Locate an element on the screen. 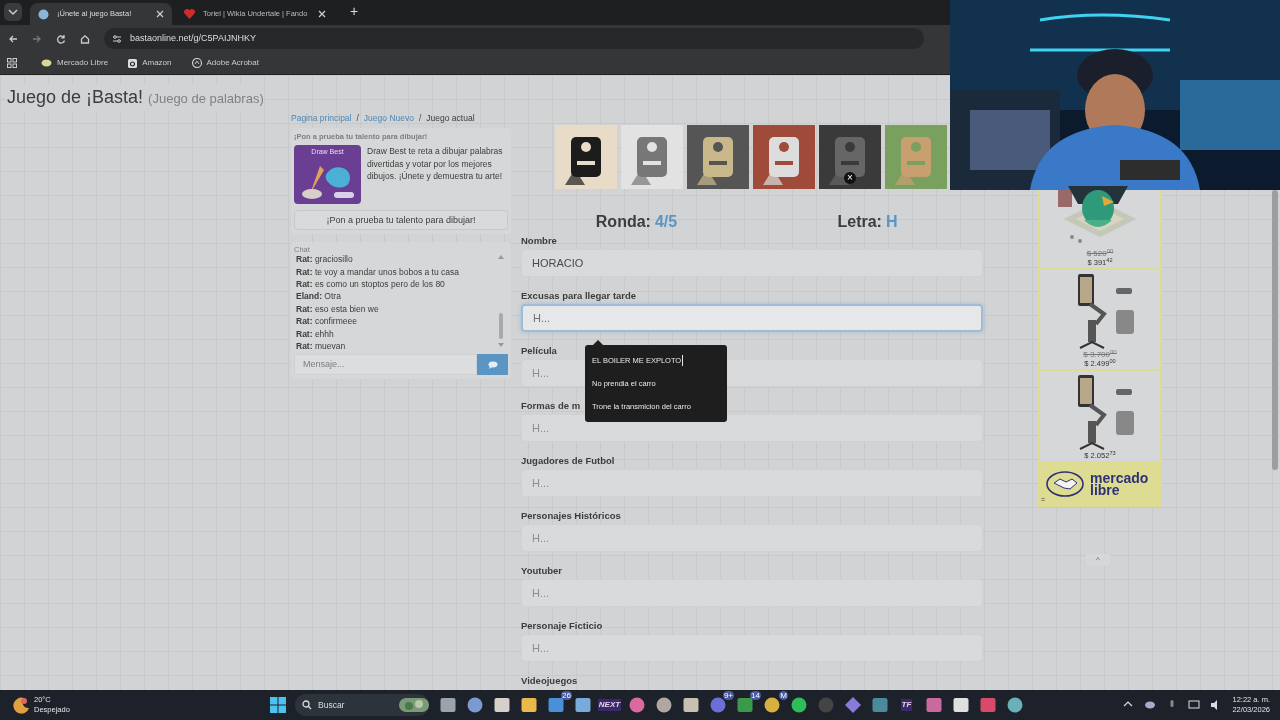 This screenshot has width=1280, height=720. promo-button: ¡Pon a prueba tu talento para dibujar! is located at coordinates (401, 220).